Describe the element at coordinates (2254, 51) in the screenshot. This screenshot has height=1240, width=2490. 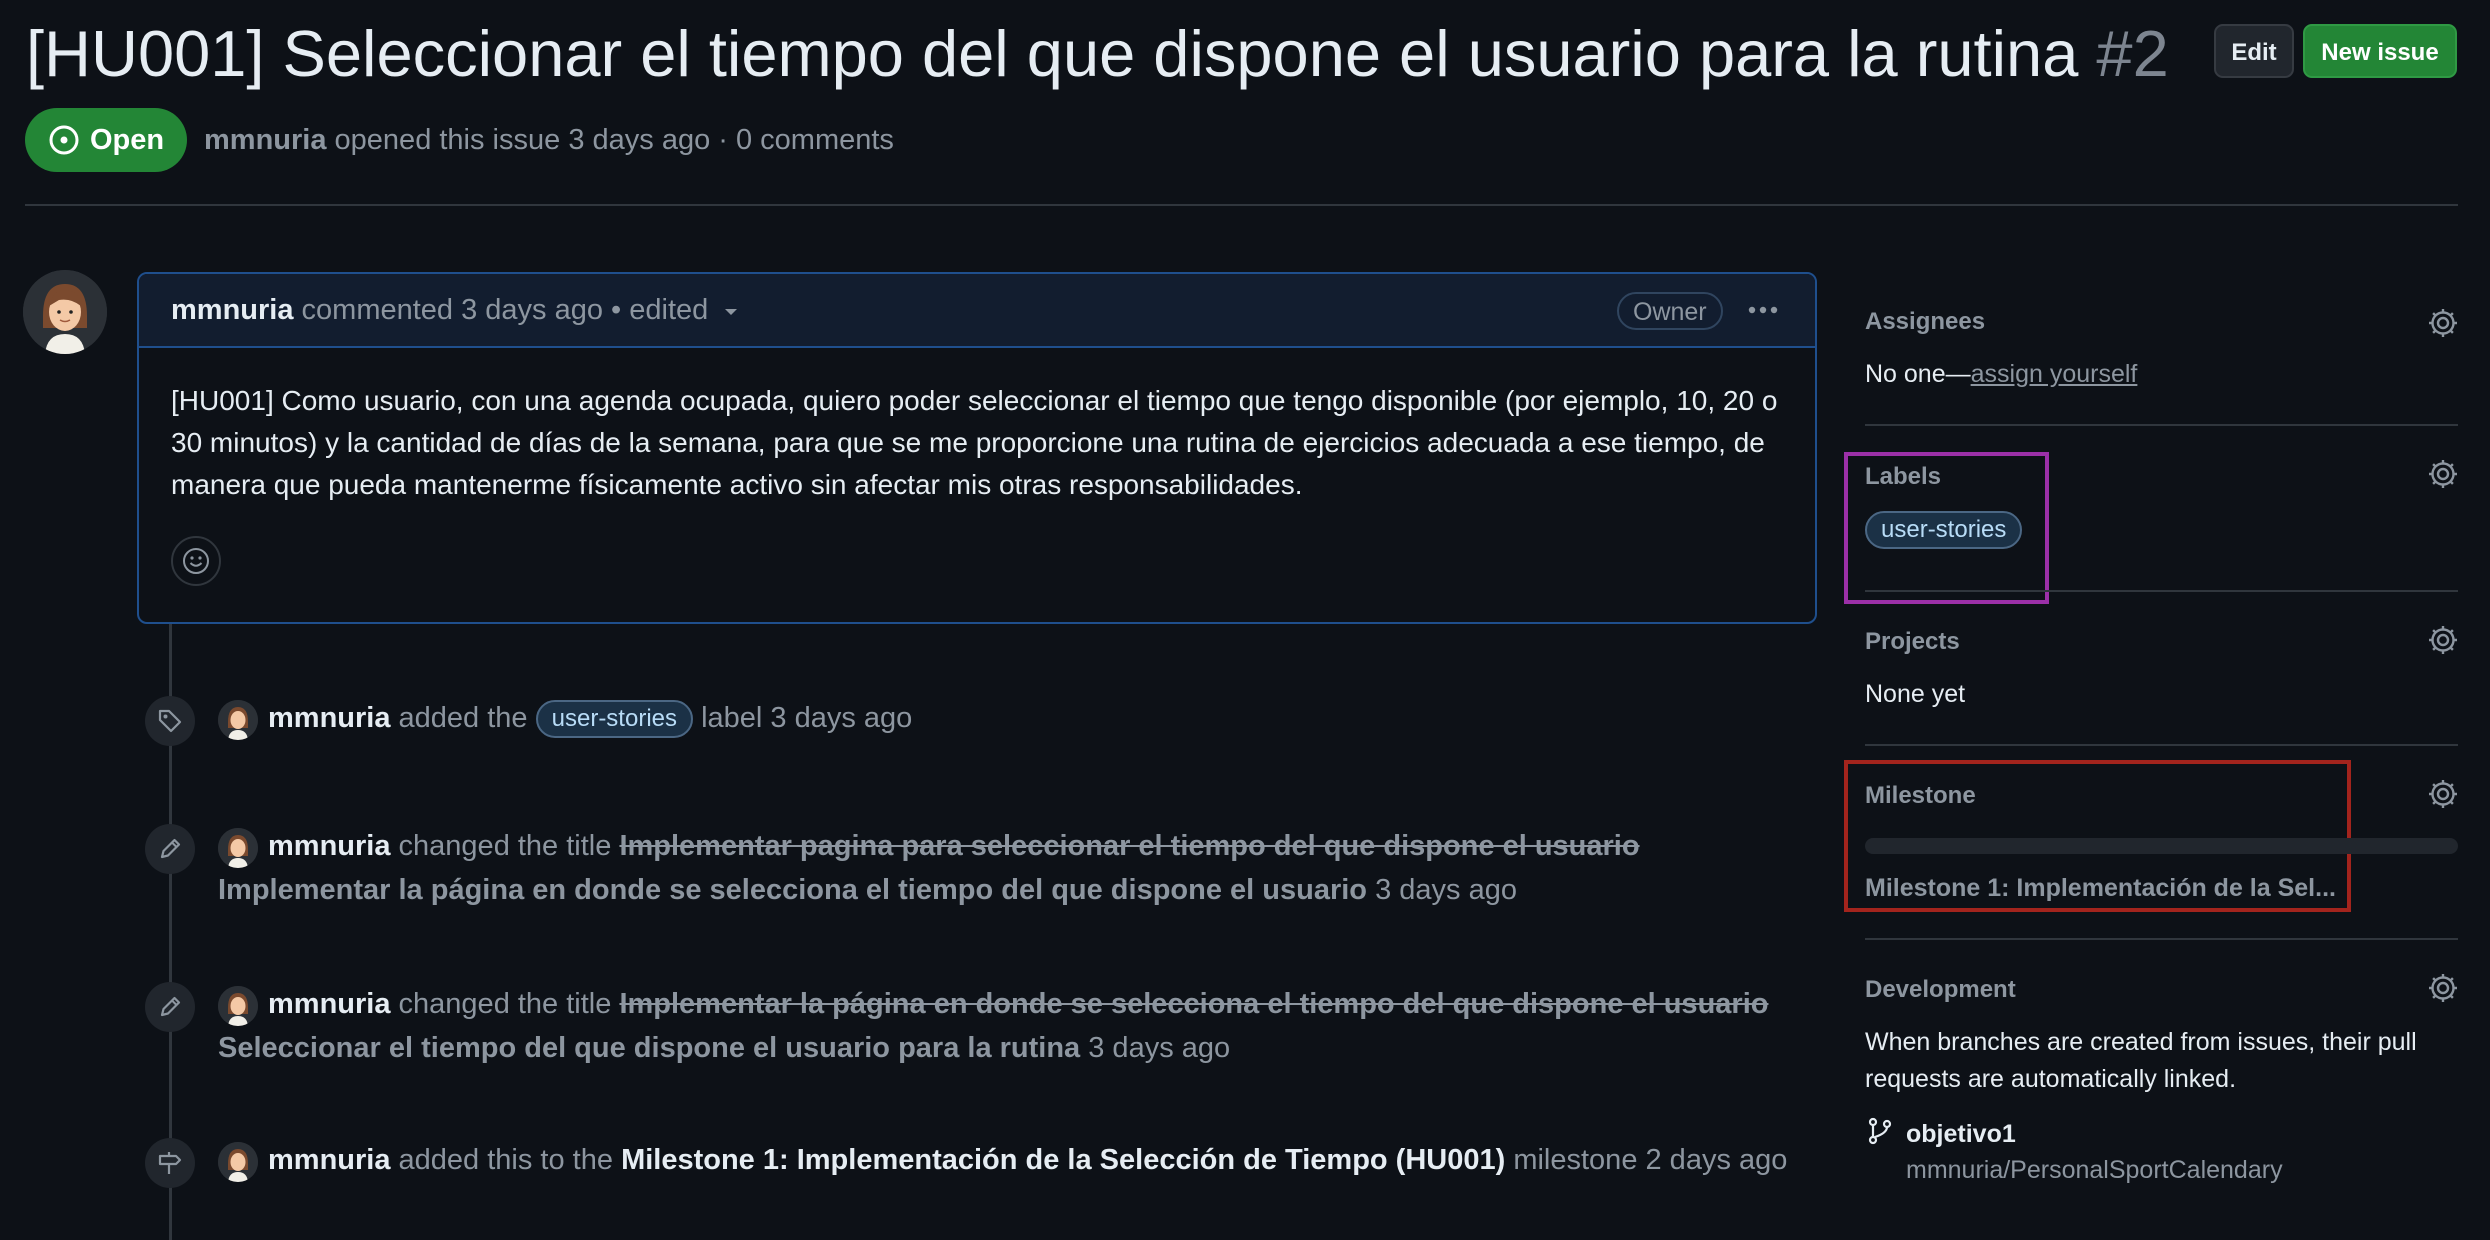
I see `edit-button: Edit` at that location.